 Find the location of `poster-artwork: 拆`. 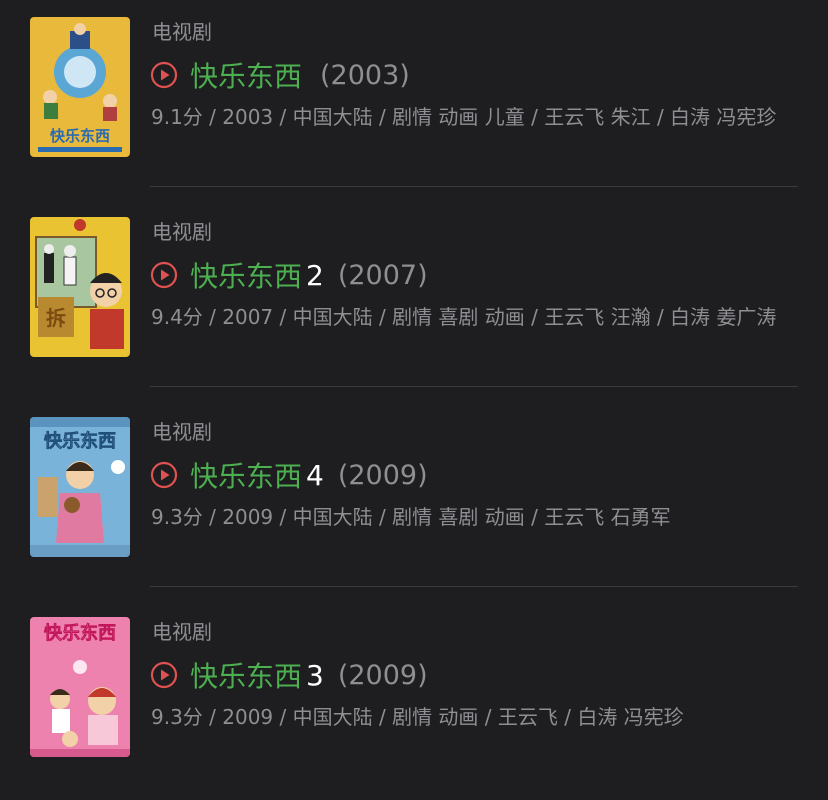

poster-artwork: 拆 is located at coordinates (80, 287).